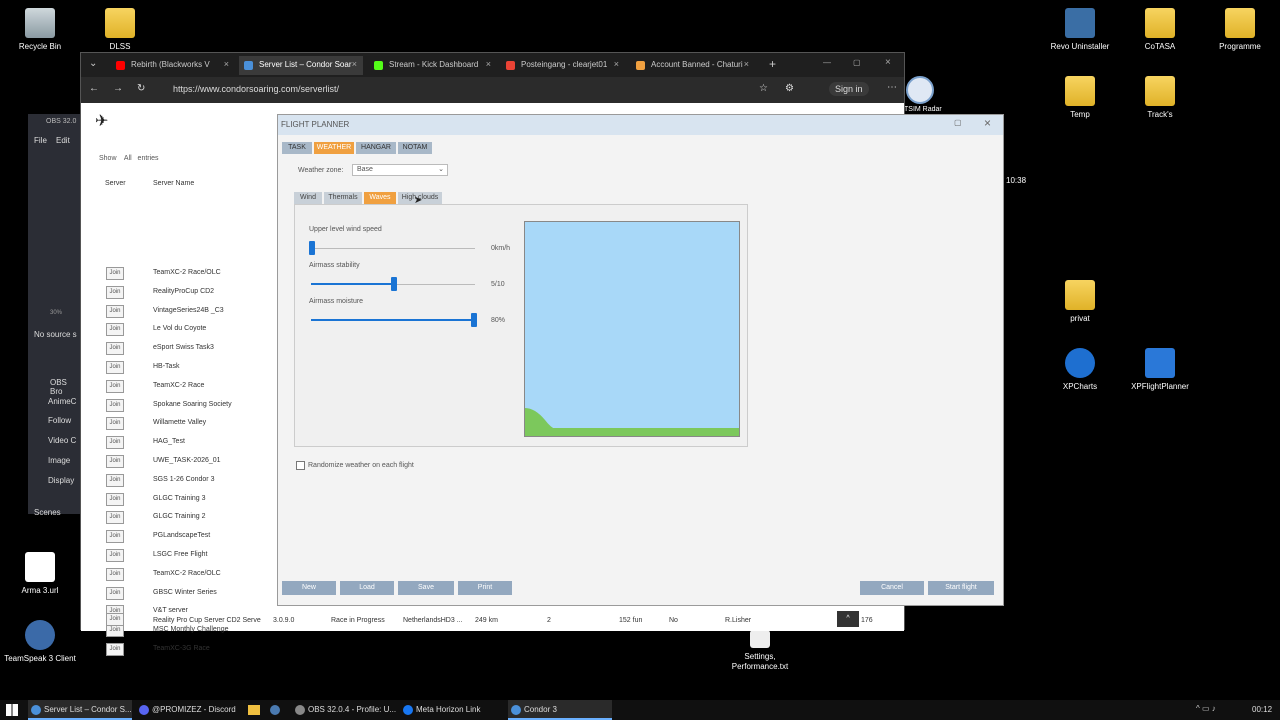 The image size is (1280, 720). What do you see at coordinates (59, 460) in the screenshot?
I see `obs-dock-item: Image` at bounding box center [59, 460].